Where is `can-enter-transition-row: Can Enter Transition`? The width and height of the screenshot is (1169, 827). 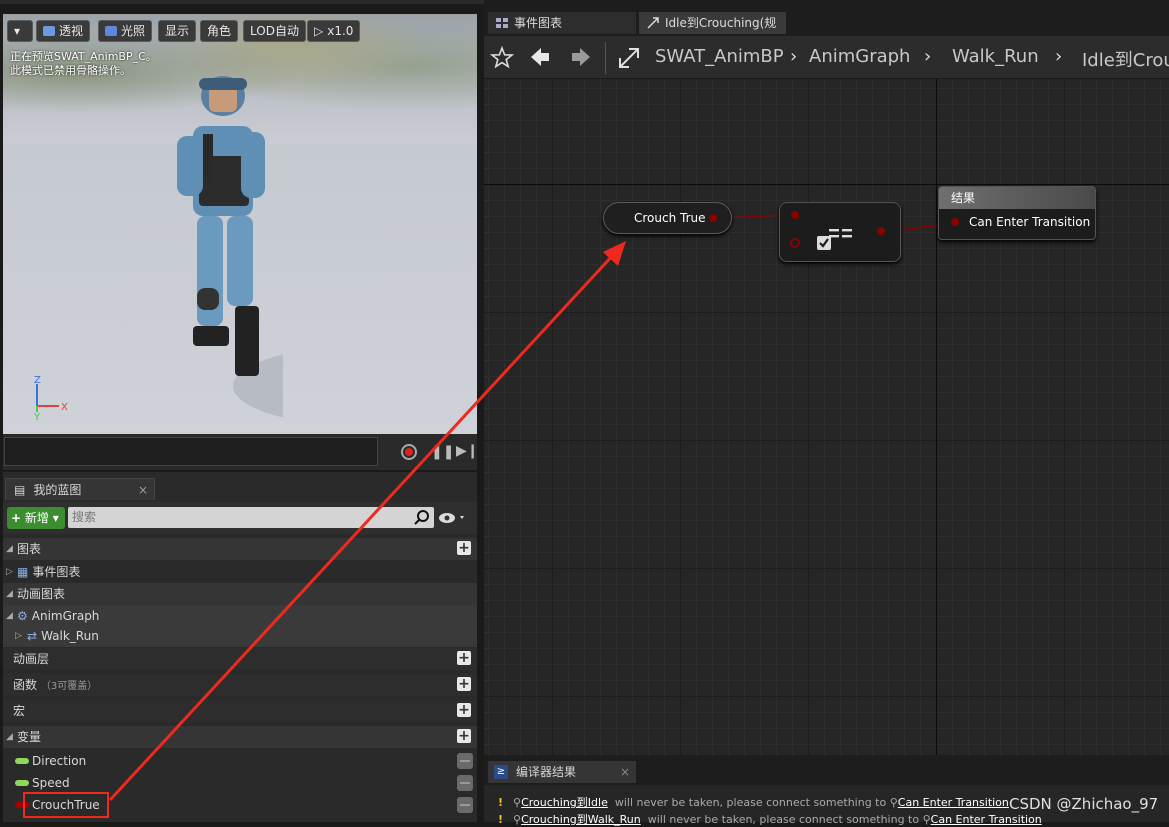 can-enter-transition-row: Can Enter Transition is located at coordinates (1017, 222).